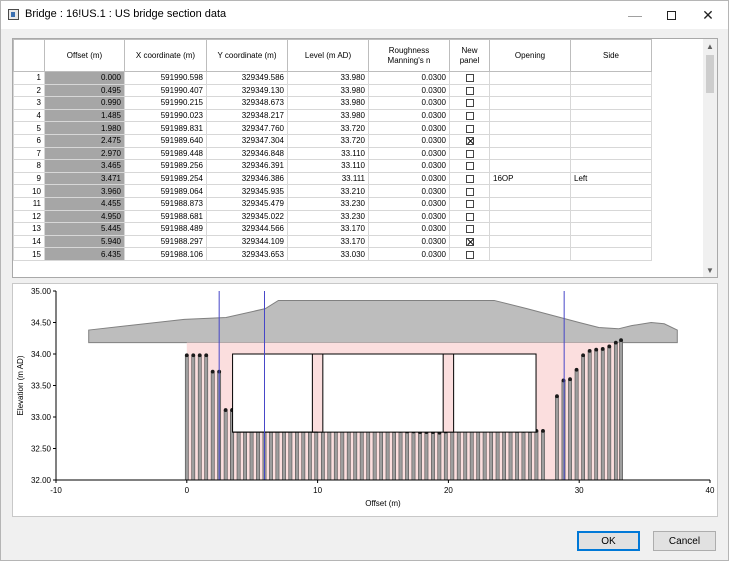 This screenshot has width=729, height=561. Describe the element at coordinates (247, 191) in the screenshot. I see `y-coordinate-cell: 329345.935` at that location.